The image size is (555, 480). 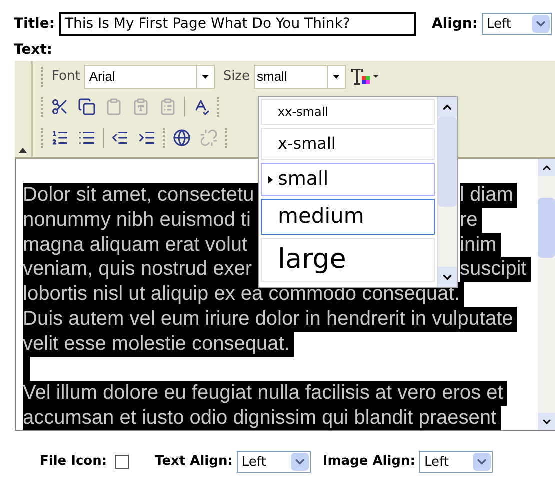 What do you see at coordinates (33, 50) in the screenshot?
I see `text-label: Text:` at bounding box center [33, 50].